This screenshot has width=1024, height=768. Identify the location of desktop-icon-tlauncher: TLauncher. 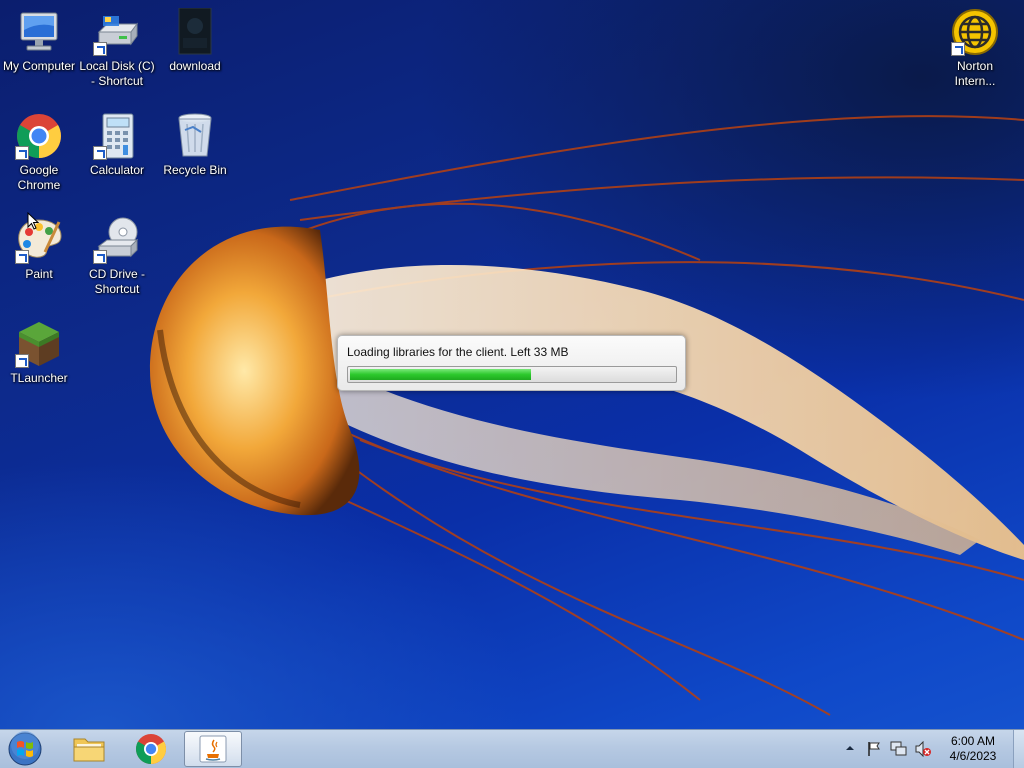
(39, 353).